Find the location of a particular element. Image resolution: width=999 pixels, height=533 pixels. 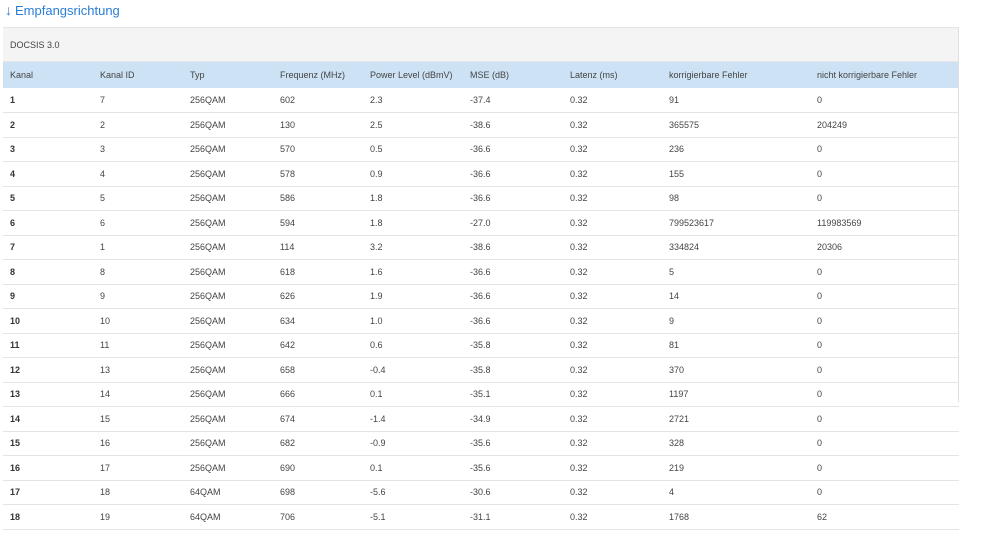

table-cell: -0.9 is located at coordinates (378, 443).